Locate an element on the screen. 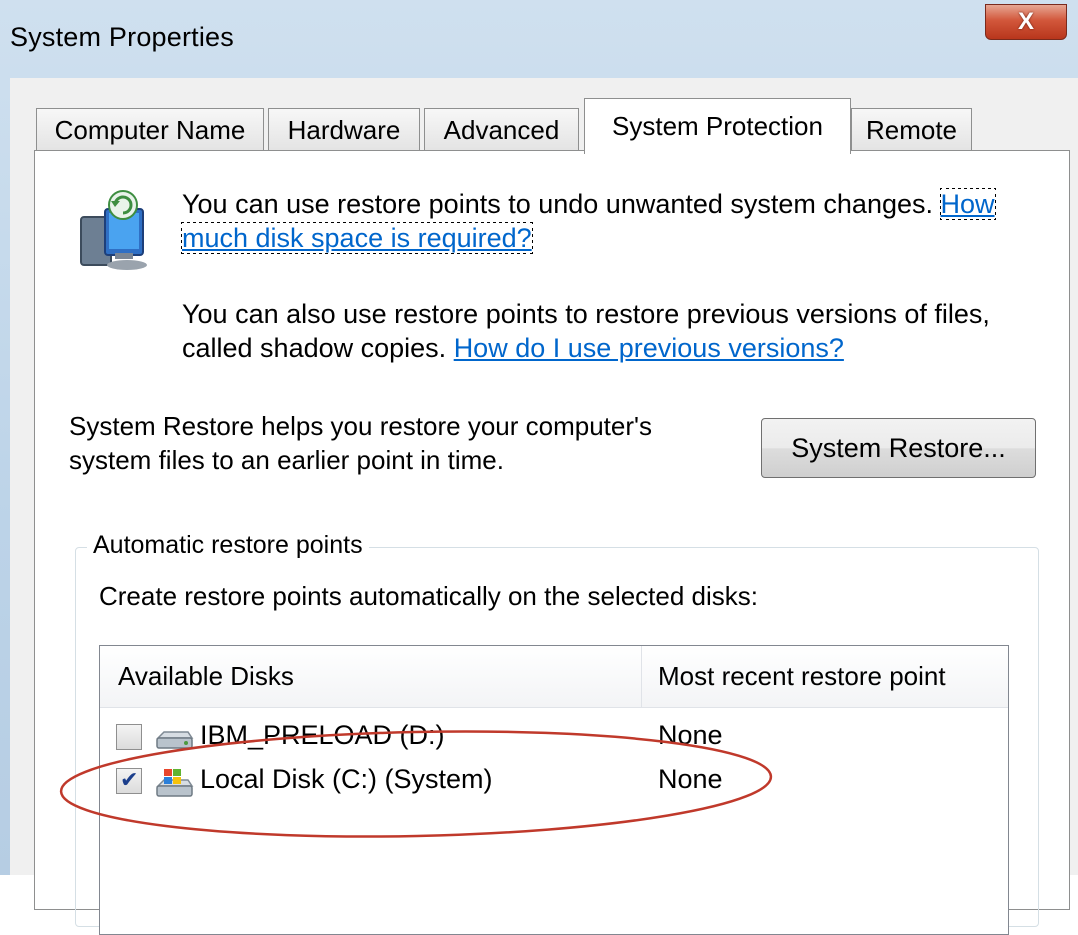 This screenshot has width=1078, height=935. tab-system-protection: System Protection is located at coordinates (717, 126).